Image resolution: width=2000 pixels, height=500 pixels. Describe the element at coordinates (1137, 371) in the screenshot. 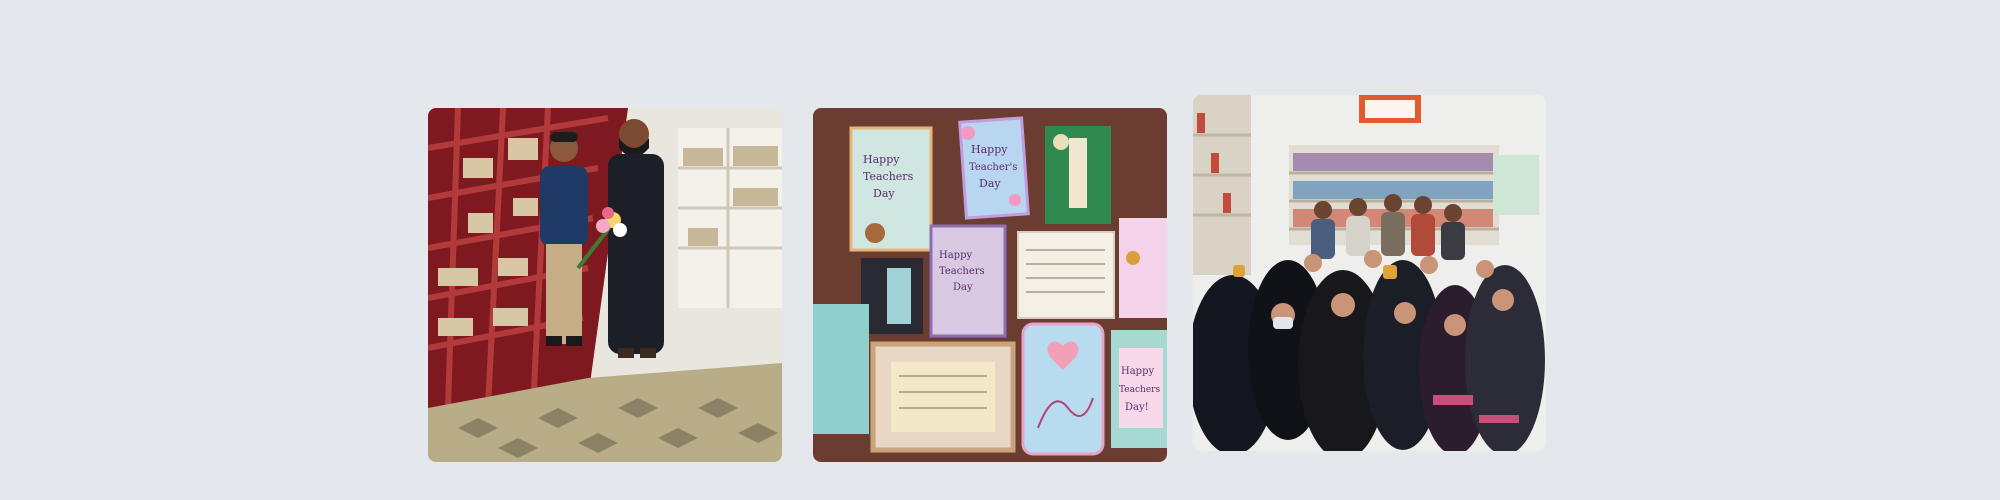

I see `card-text-10: Happy` at that location.